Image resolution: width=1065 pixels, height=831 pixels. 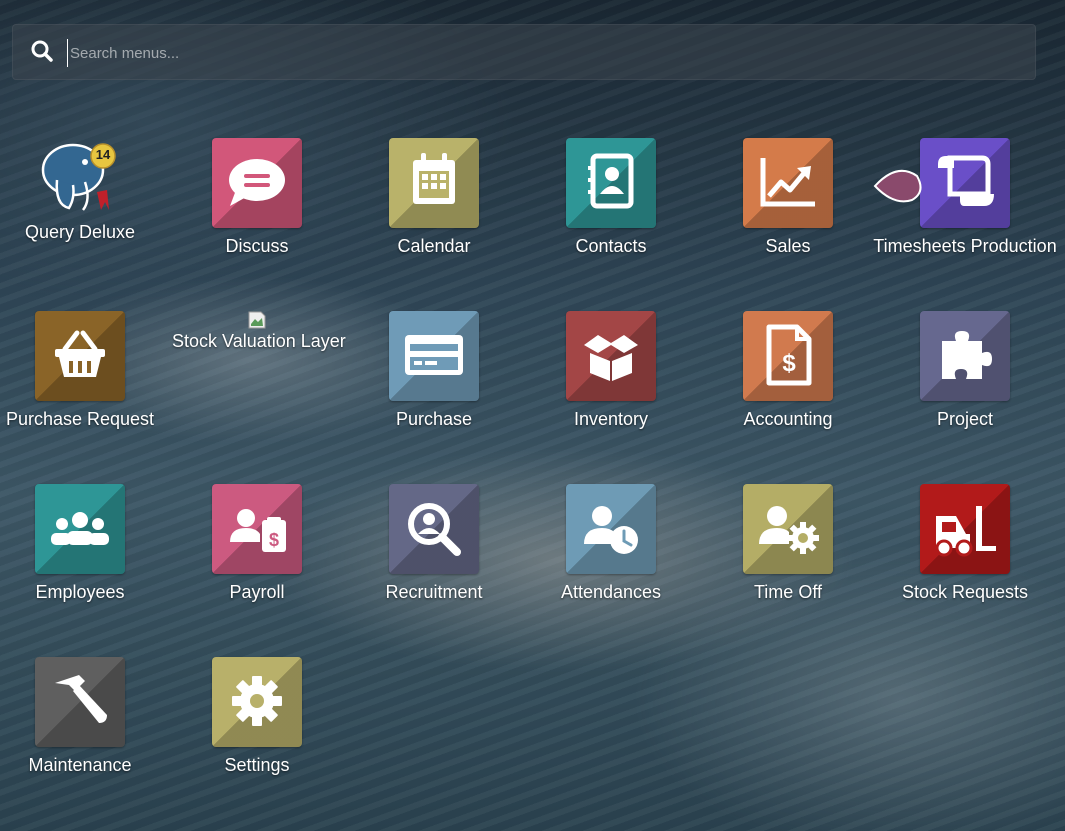 I want to click on app-label: Inventory, so click(x=611, y=419).